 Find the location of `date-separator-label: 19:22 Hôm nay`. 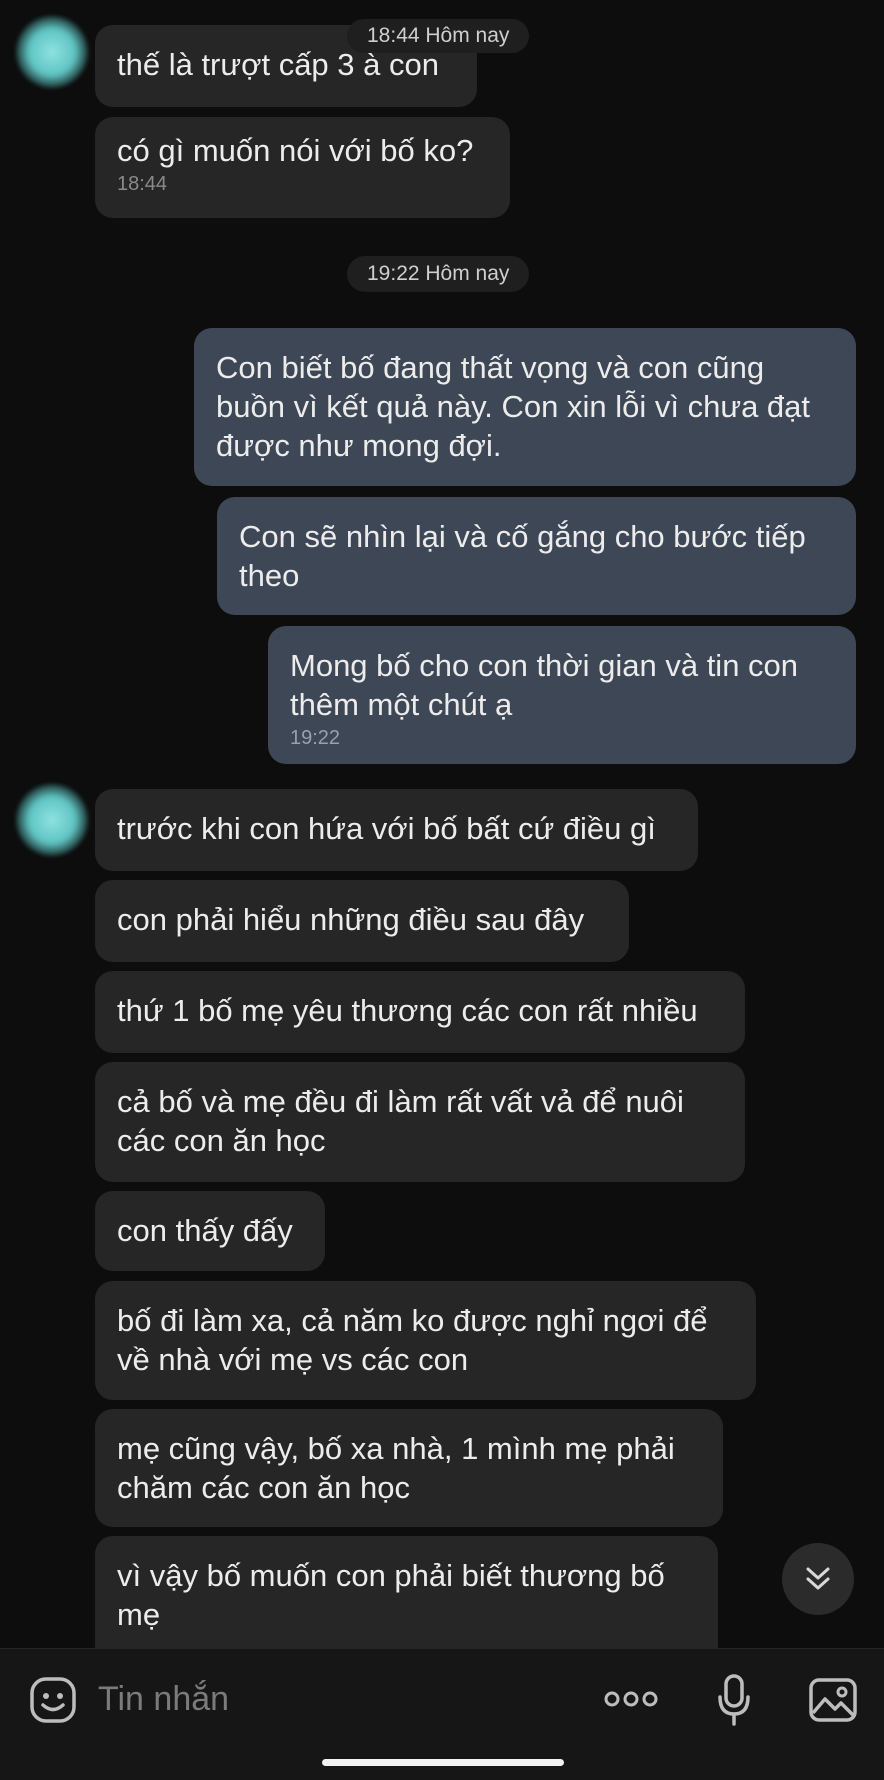

date-separator-label: 19:22 Hôm nay is located at coordinates (438, 273).